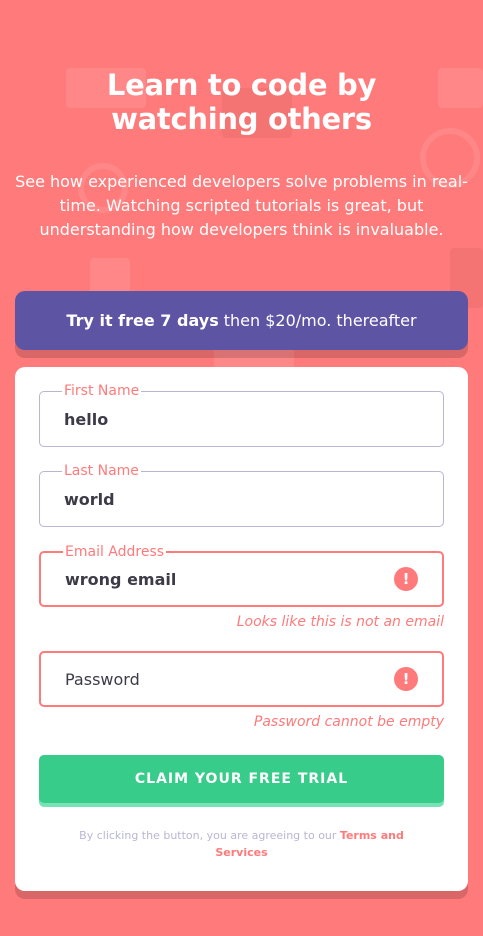 The width and height of the screenshot is (483, 936). I want to click on promo-bold-text: Try it free 7 days, so click(142, 320).